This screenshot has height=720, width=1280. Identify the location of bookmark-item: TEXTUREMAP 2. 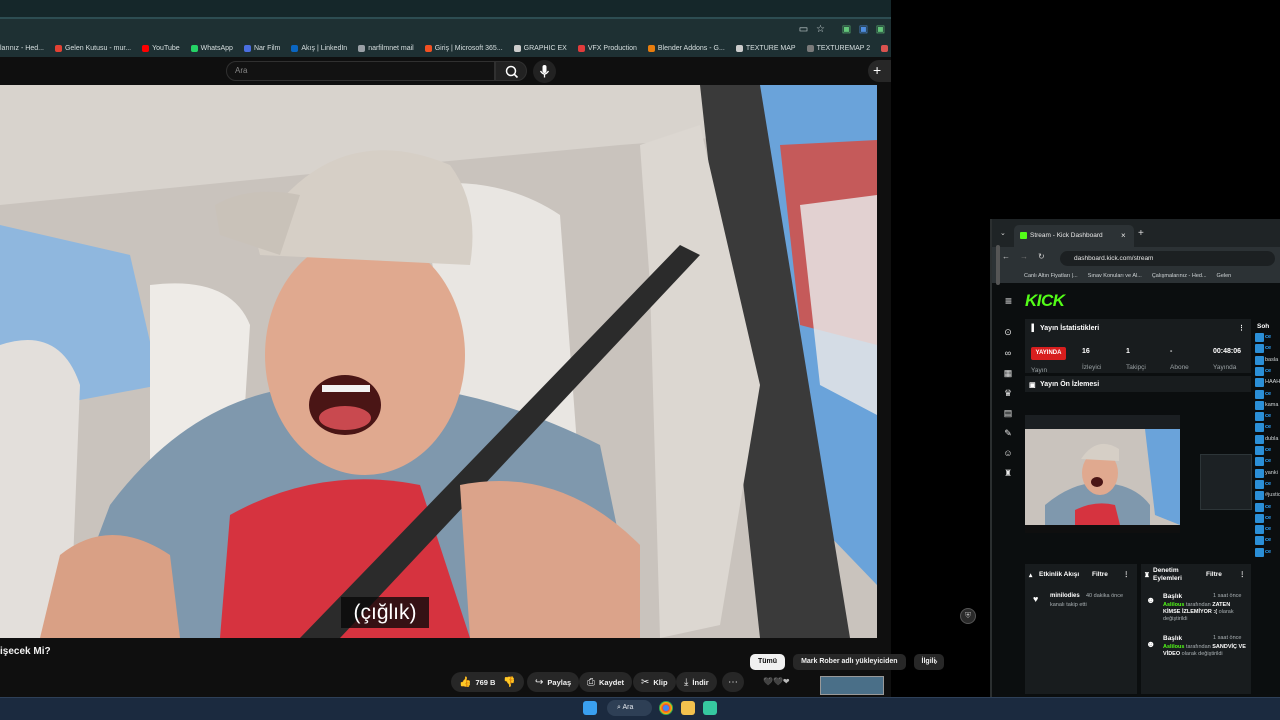
(838, 48).